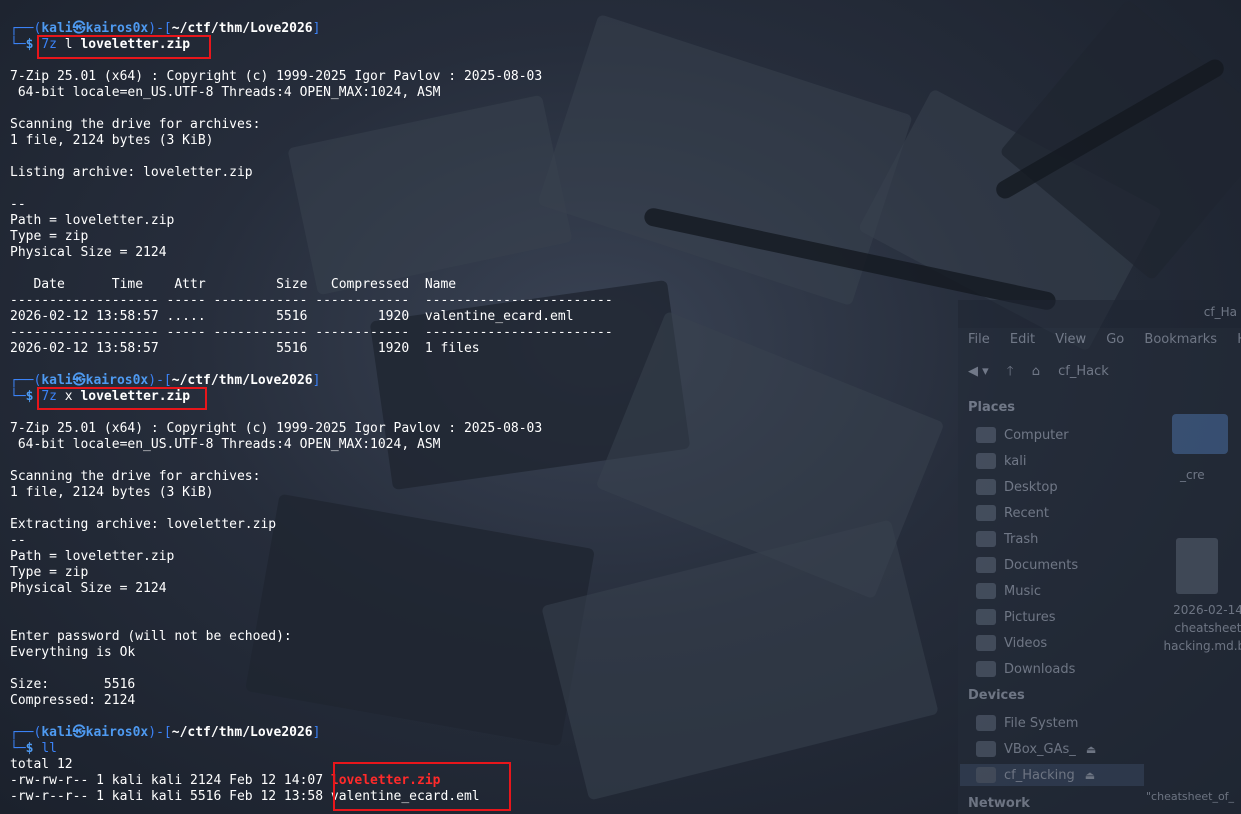 This screenshot has height=814, width=1241. What do you see at coordinates (33, 748) in the screenshot?
I see `command-line: └─$ ll` at bounding box center [33, 748].